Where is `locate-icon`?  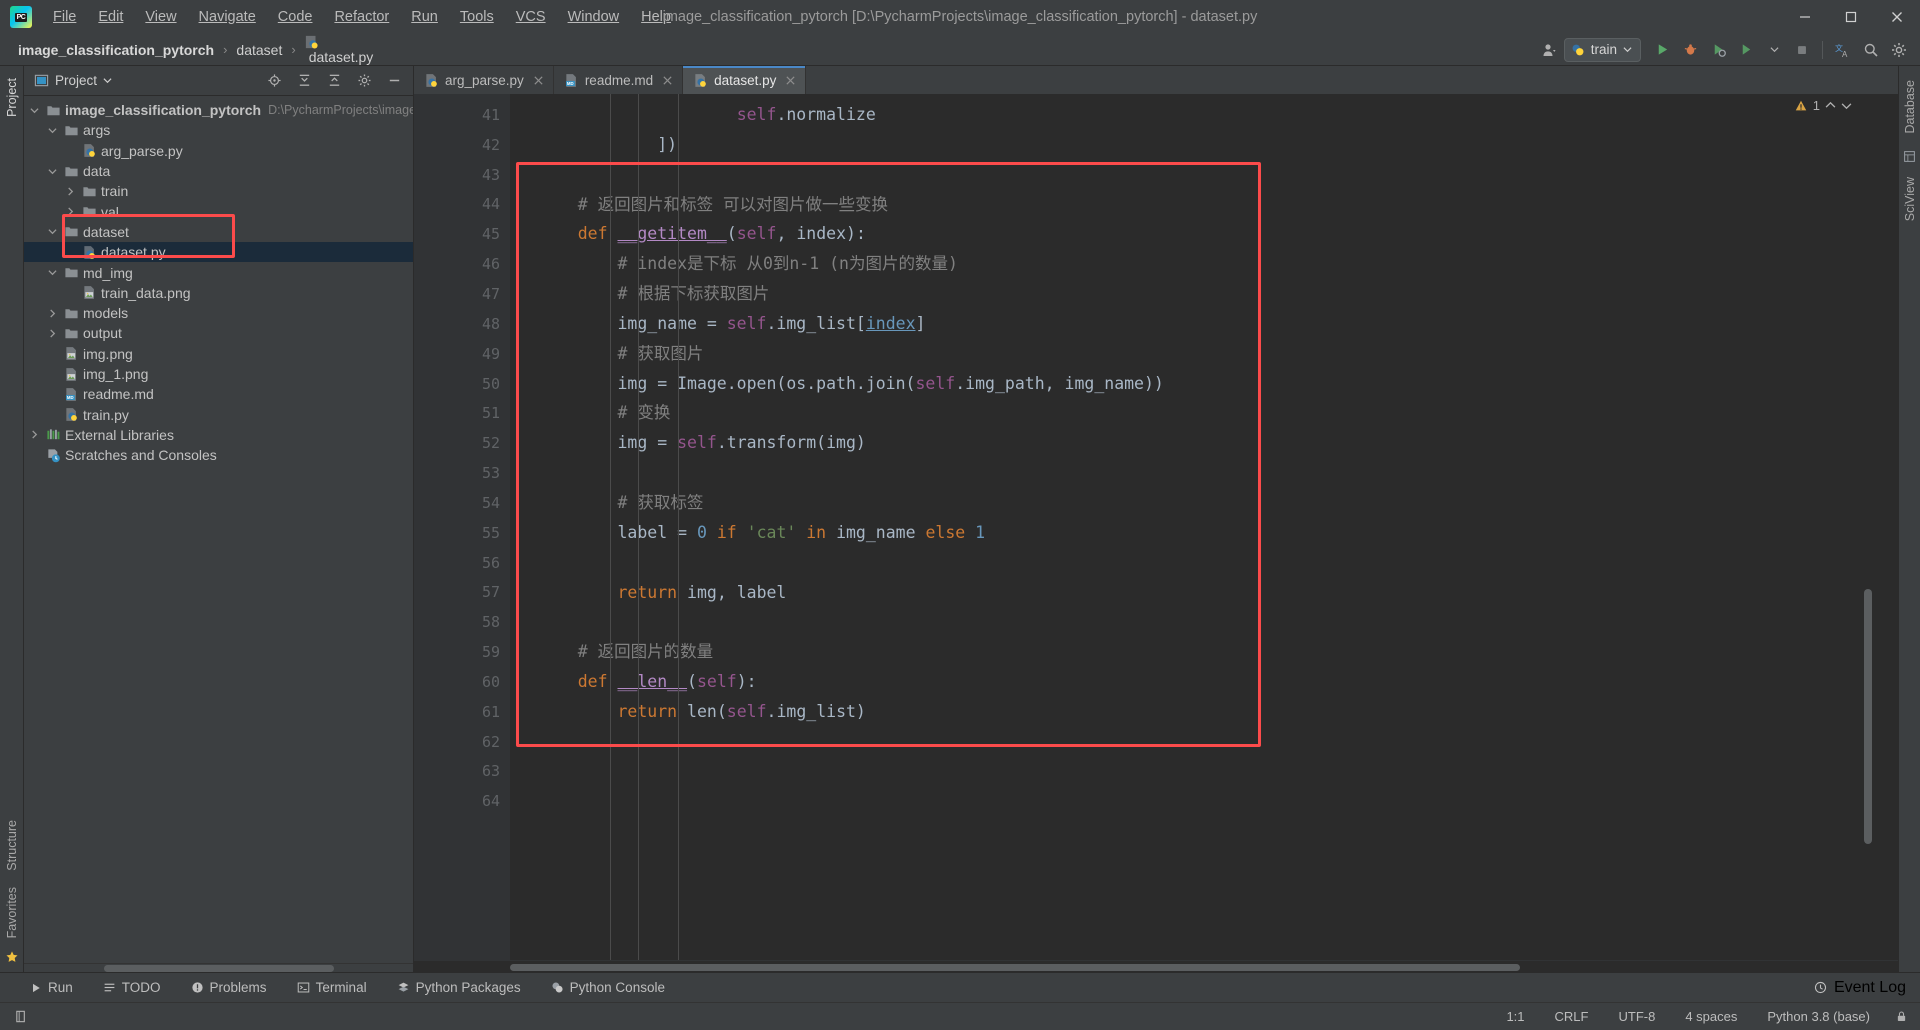
locate-icon is located at coordinates (274, 81).